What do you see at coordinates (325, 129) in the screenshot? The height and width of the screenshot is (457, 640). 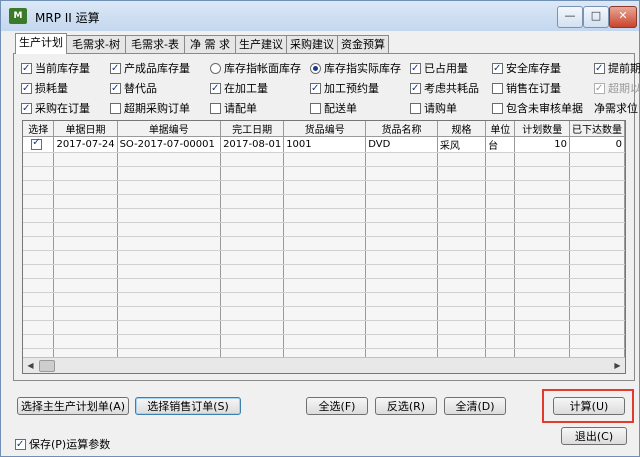 I see `col-item-no: 货品编号` at bounding box center [325, 129].